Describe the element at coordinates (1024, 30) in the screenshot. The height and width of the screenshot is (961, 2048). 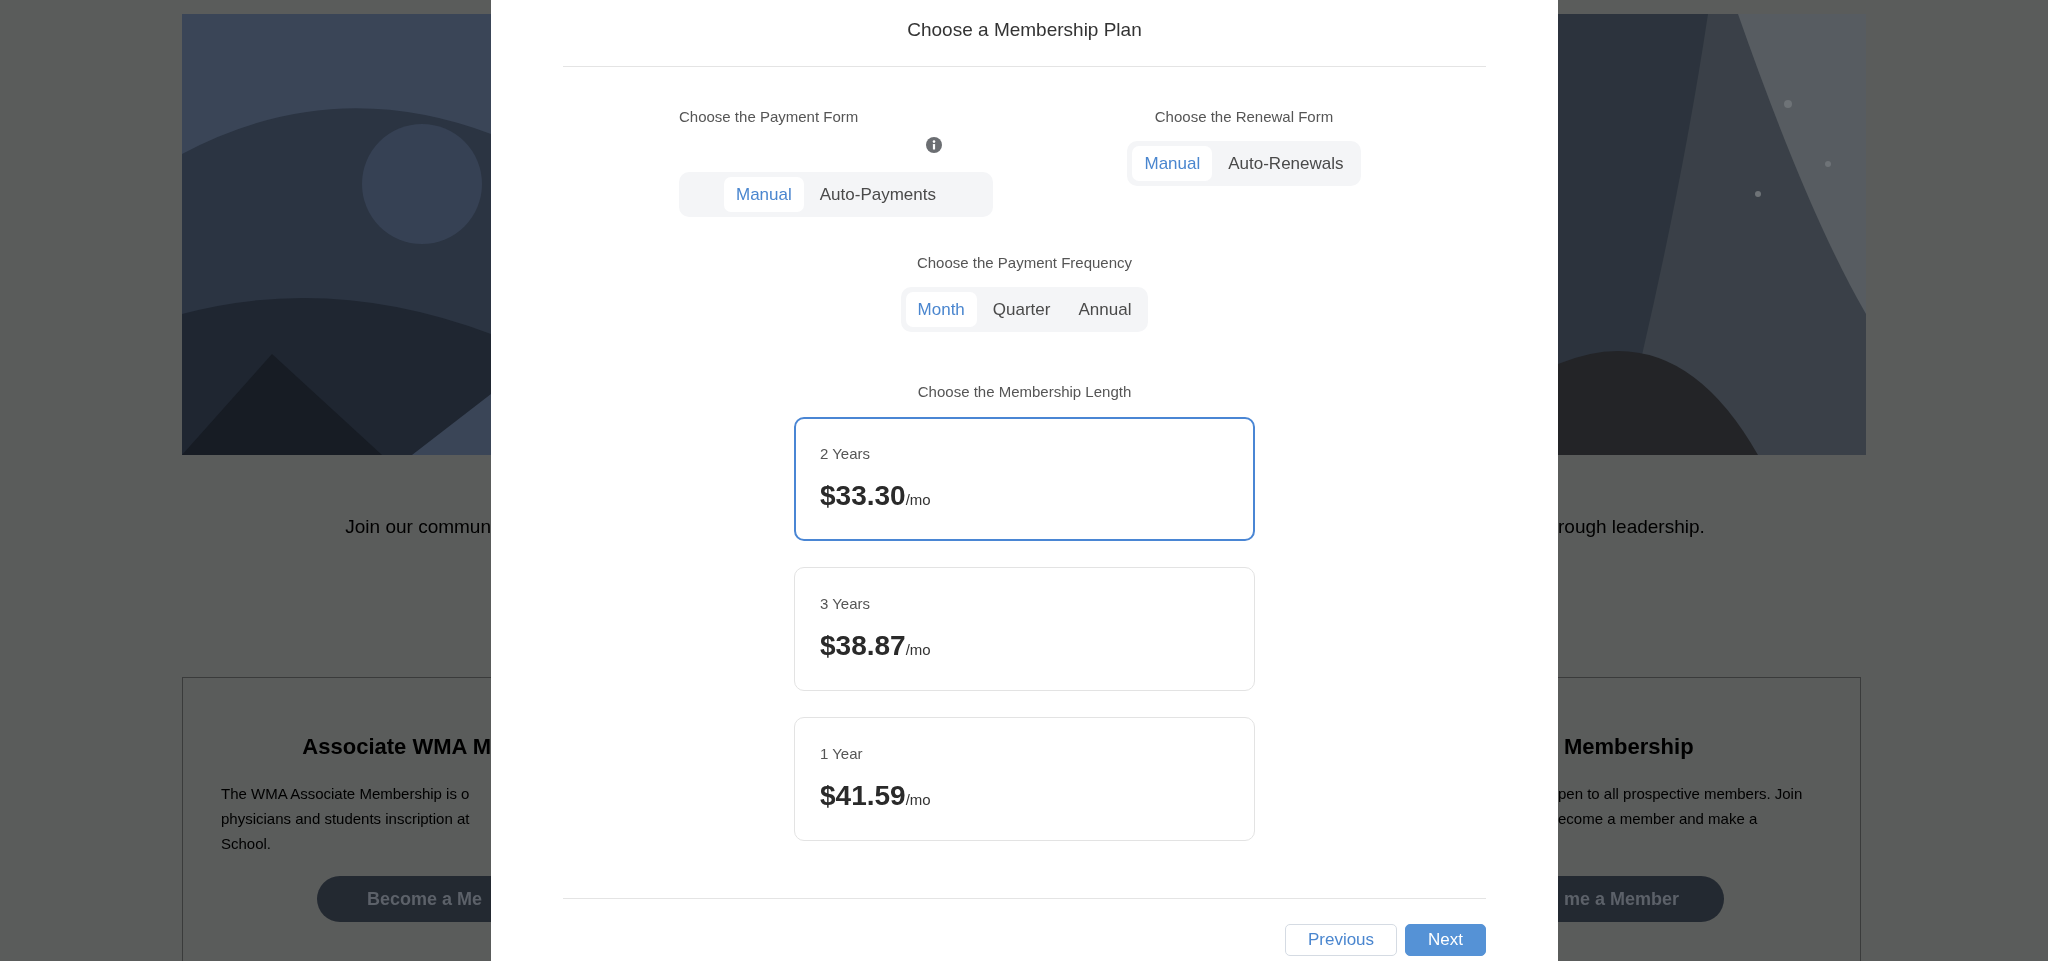
I see `modal-title: Choose a Membership Plan` at that location.